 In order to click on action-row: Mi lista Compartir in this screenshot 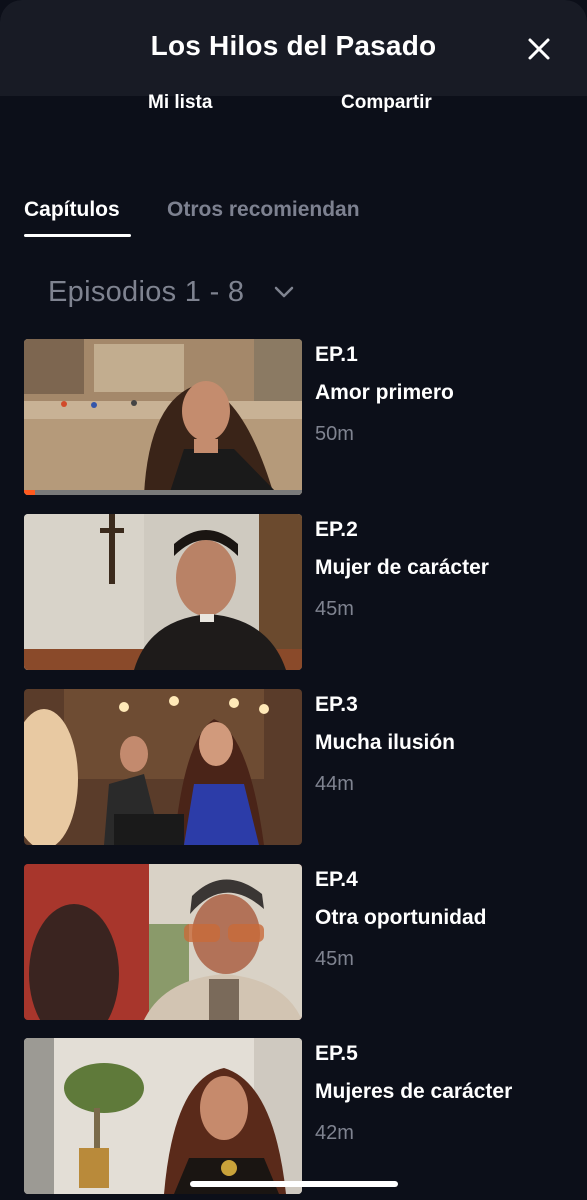, I will do `click(293, 107)`.